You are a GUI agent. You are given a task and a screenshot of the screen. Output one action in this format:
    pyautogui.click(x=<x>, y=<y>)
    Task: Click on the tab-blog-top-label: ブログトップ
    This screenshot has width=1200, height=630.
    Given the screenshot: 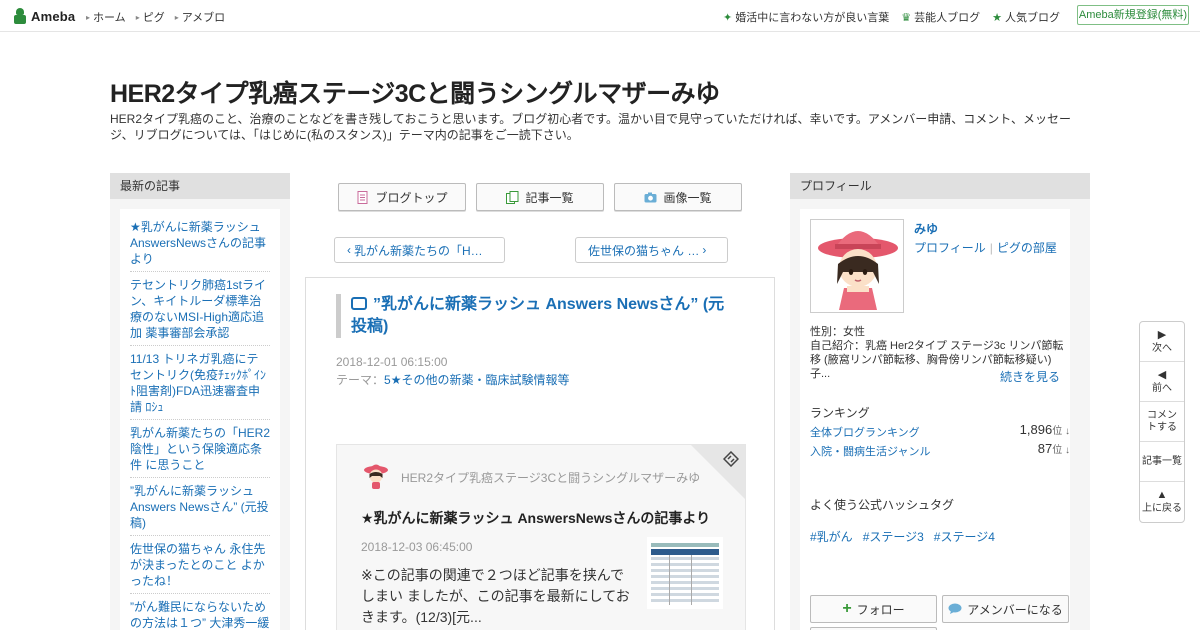 What is the action you would take?
    pyautogui.click(x=411, y=197)
    